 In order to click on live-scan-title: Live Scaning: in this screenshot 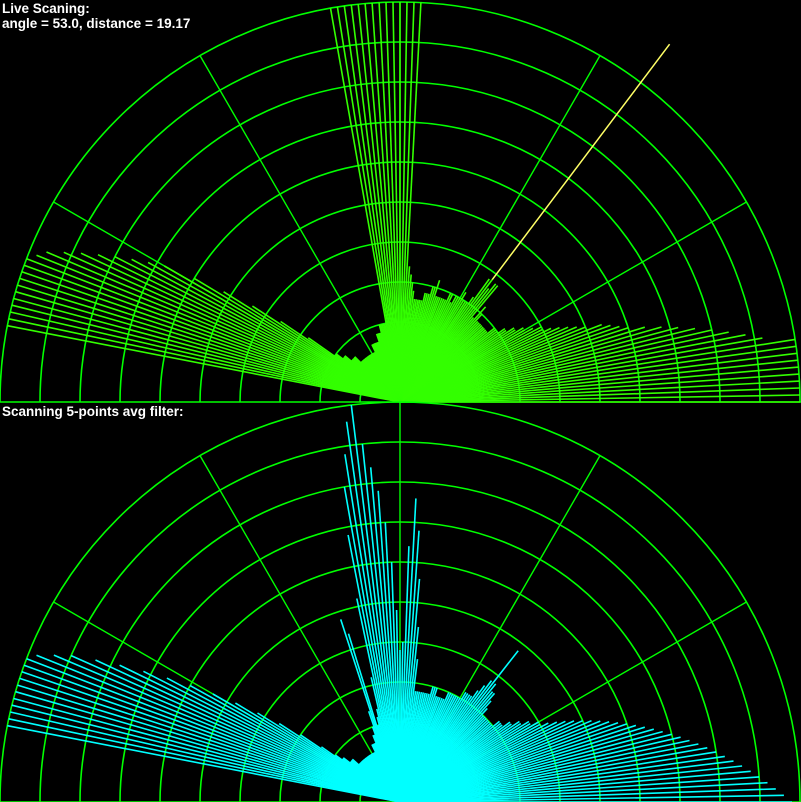, I will do `click(46, 8)`.